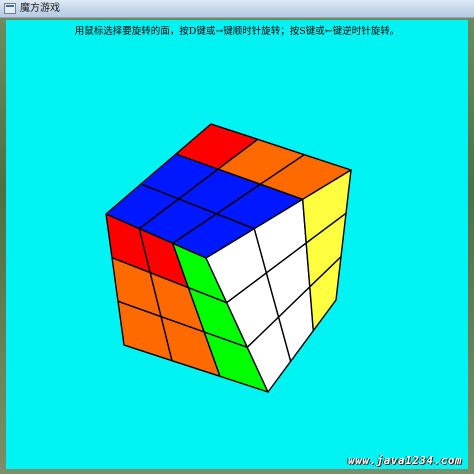 The width and height of the screenshot is (474, 474). I want to click on window-title: 魔方游戏, so click(40, 8).